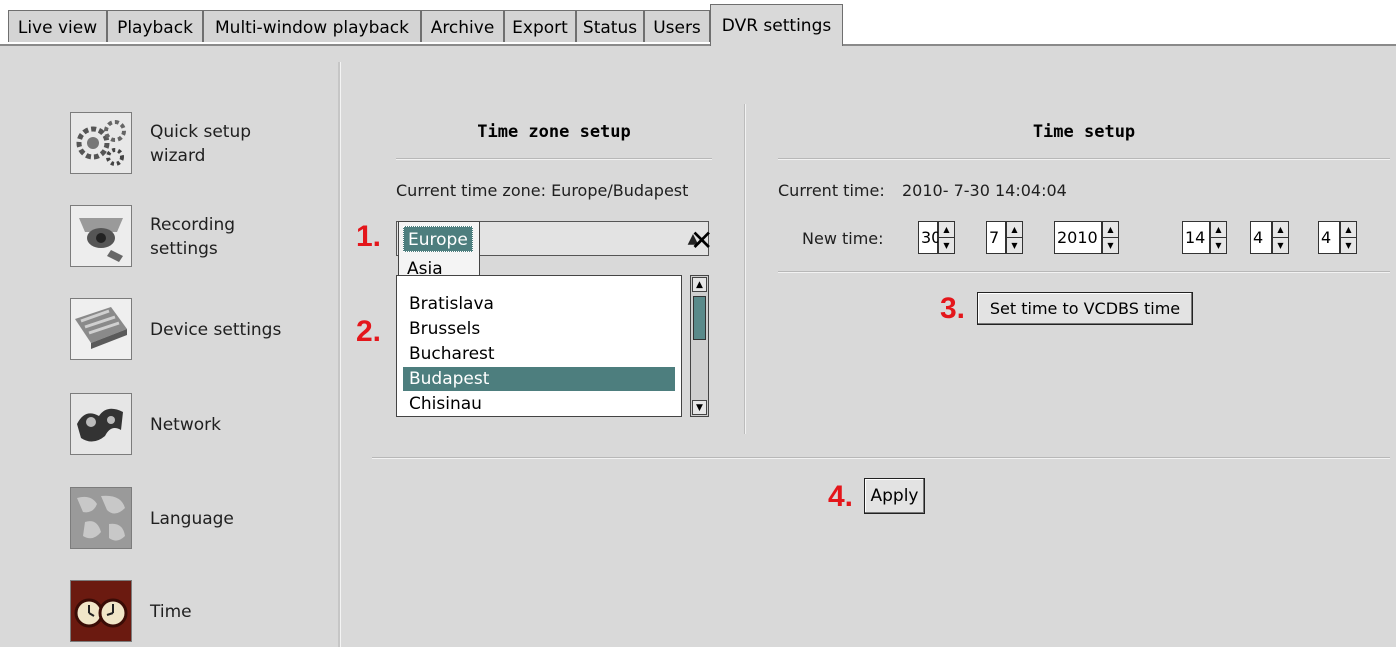 Image resolution: width=1396 pixels, height=647 pixels. I want to click on apply-button: Apply, so click(894, 496).